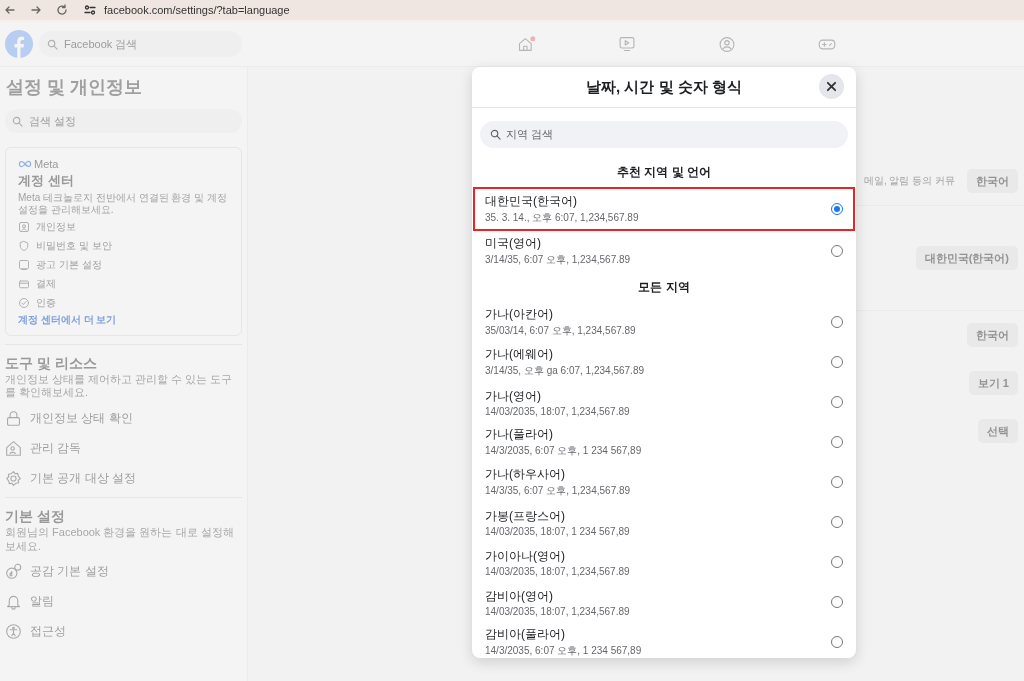  I want to click on reaction-icon, so click(13, 572).